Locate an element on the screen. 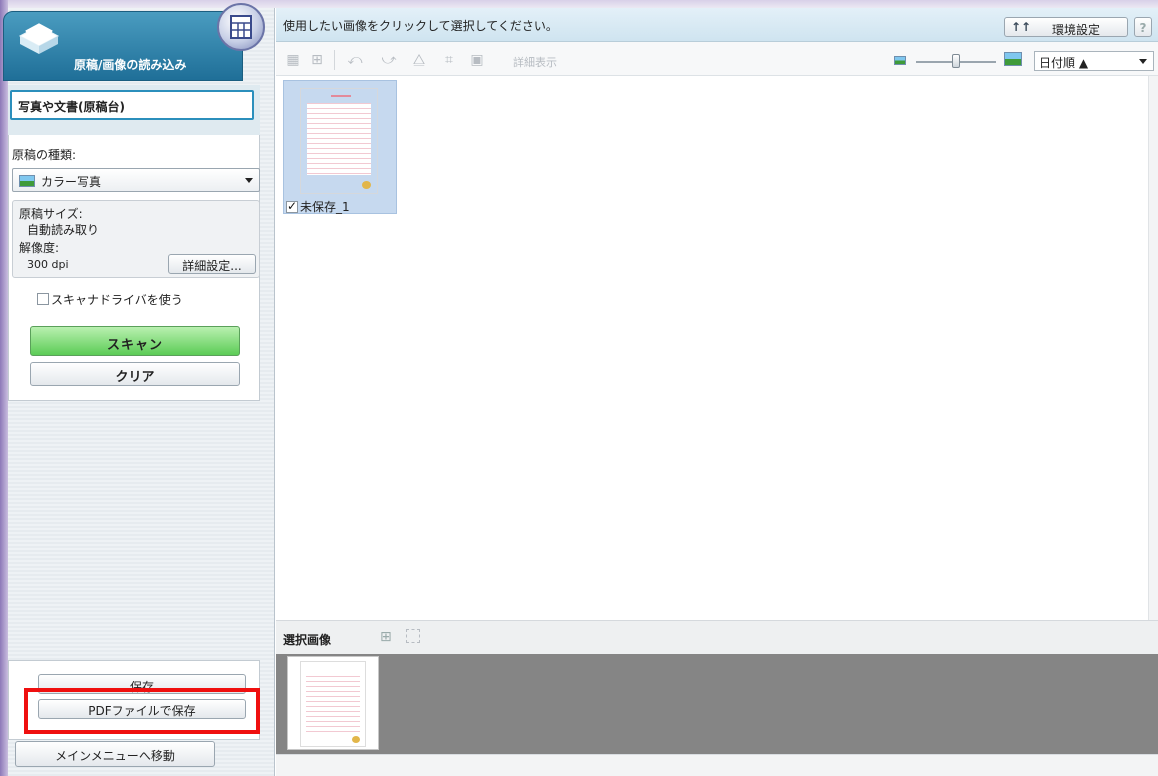 The image size is (1158, 776). mode-switch-button is located at coordinates (241, 27).